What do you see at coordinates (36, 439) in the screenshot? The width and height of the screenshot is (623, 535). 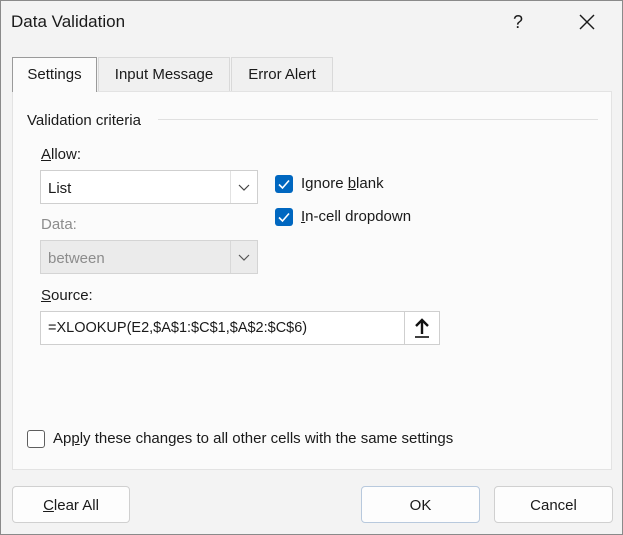 I see `checkbox-unchecked-icon` at bounding box center [36, 439].